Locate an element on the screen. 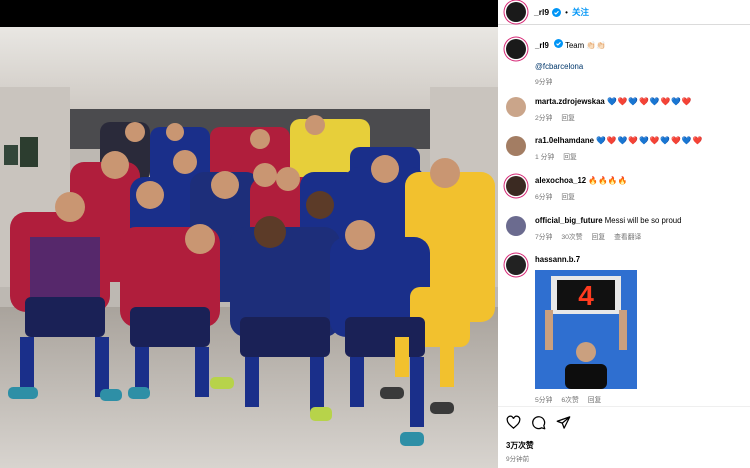 The width and height of the screenshot is (750, 468). comment-text: 💙❤️💙❤️💙❤️💙❤️ is located at coordinates (649, 101).